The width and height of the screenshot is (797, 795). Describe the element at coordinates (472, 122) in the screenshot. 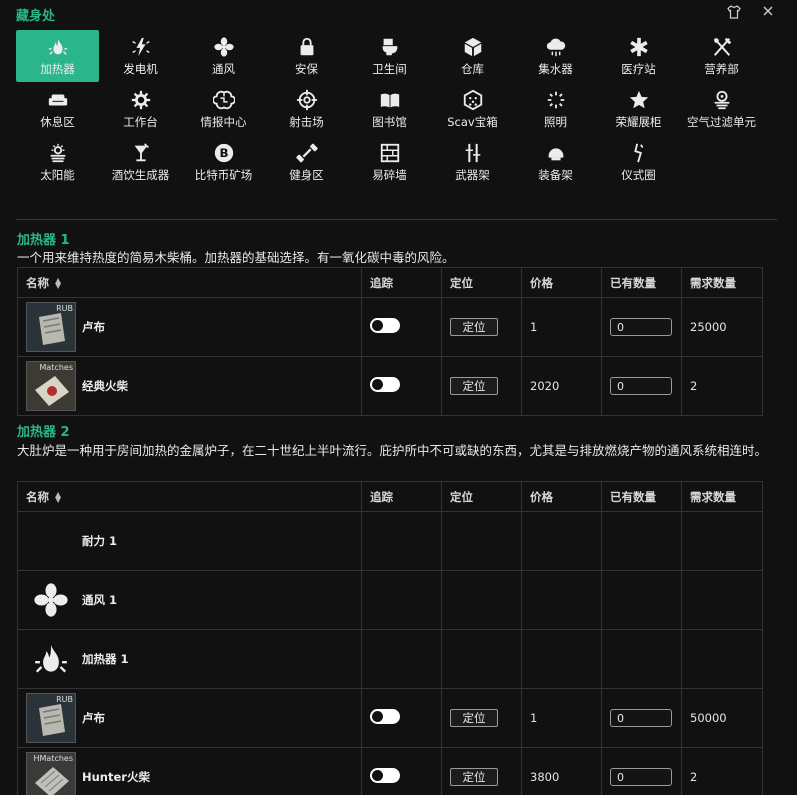

I see `station-label: Scav宝箱` at that location.